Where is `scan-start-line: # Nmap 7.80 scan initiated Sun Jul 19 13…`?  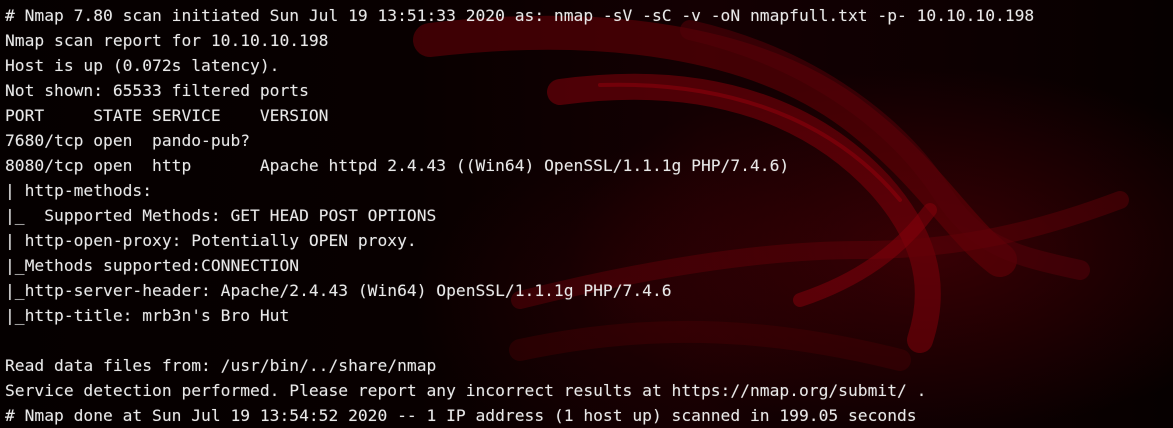 scan-start-line: # Nmap 7.80 scan initiated Sun Jul 19 13… is located at coordinates (520, 15).